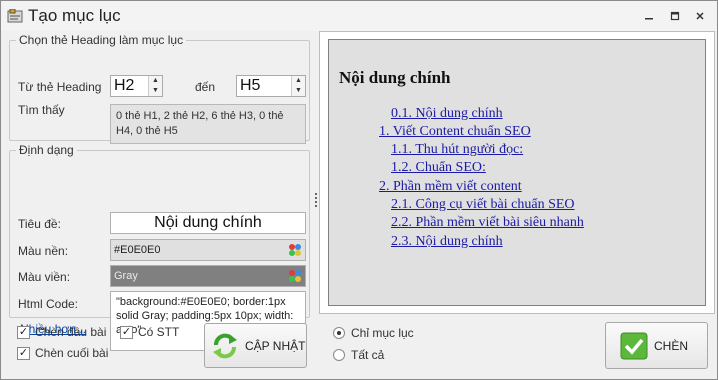 This screenshot has width=718, height=380. Describe the element at coordinates (126, 276) in the screenshot. I see `border-color-value: Gray` at that location.